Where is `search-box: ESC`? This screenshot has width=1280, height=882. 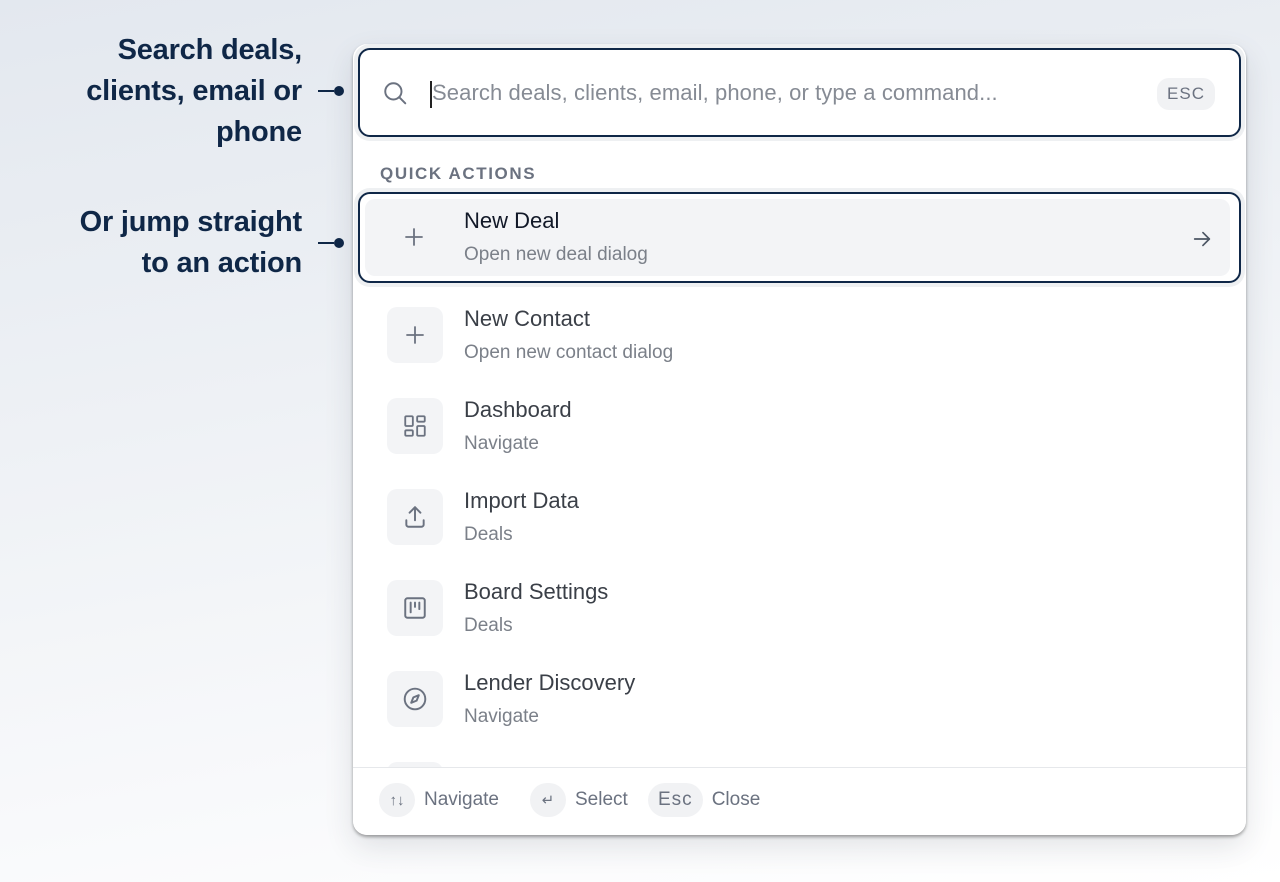 search-box: ESC is located at coordinates (799, 92).